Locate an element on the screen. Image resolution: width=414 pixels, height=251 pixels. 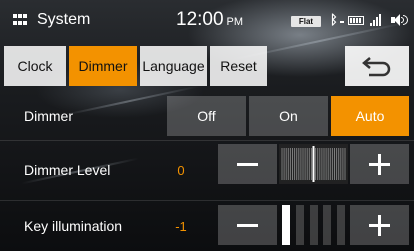
bluetooth-icon: ᛒ is located at coordinates (337, 19).